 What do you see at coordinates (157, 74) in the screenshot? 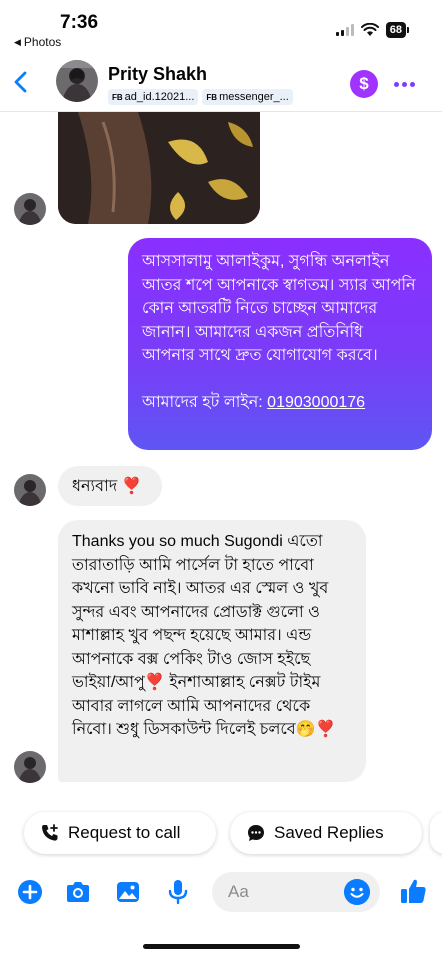
I see `contact-name: Prity Shakh` at bounding box center [157, 74].